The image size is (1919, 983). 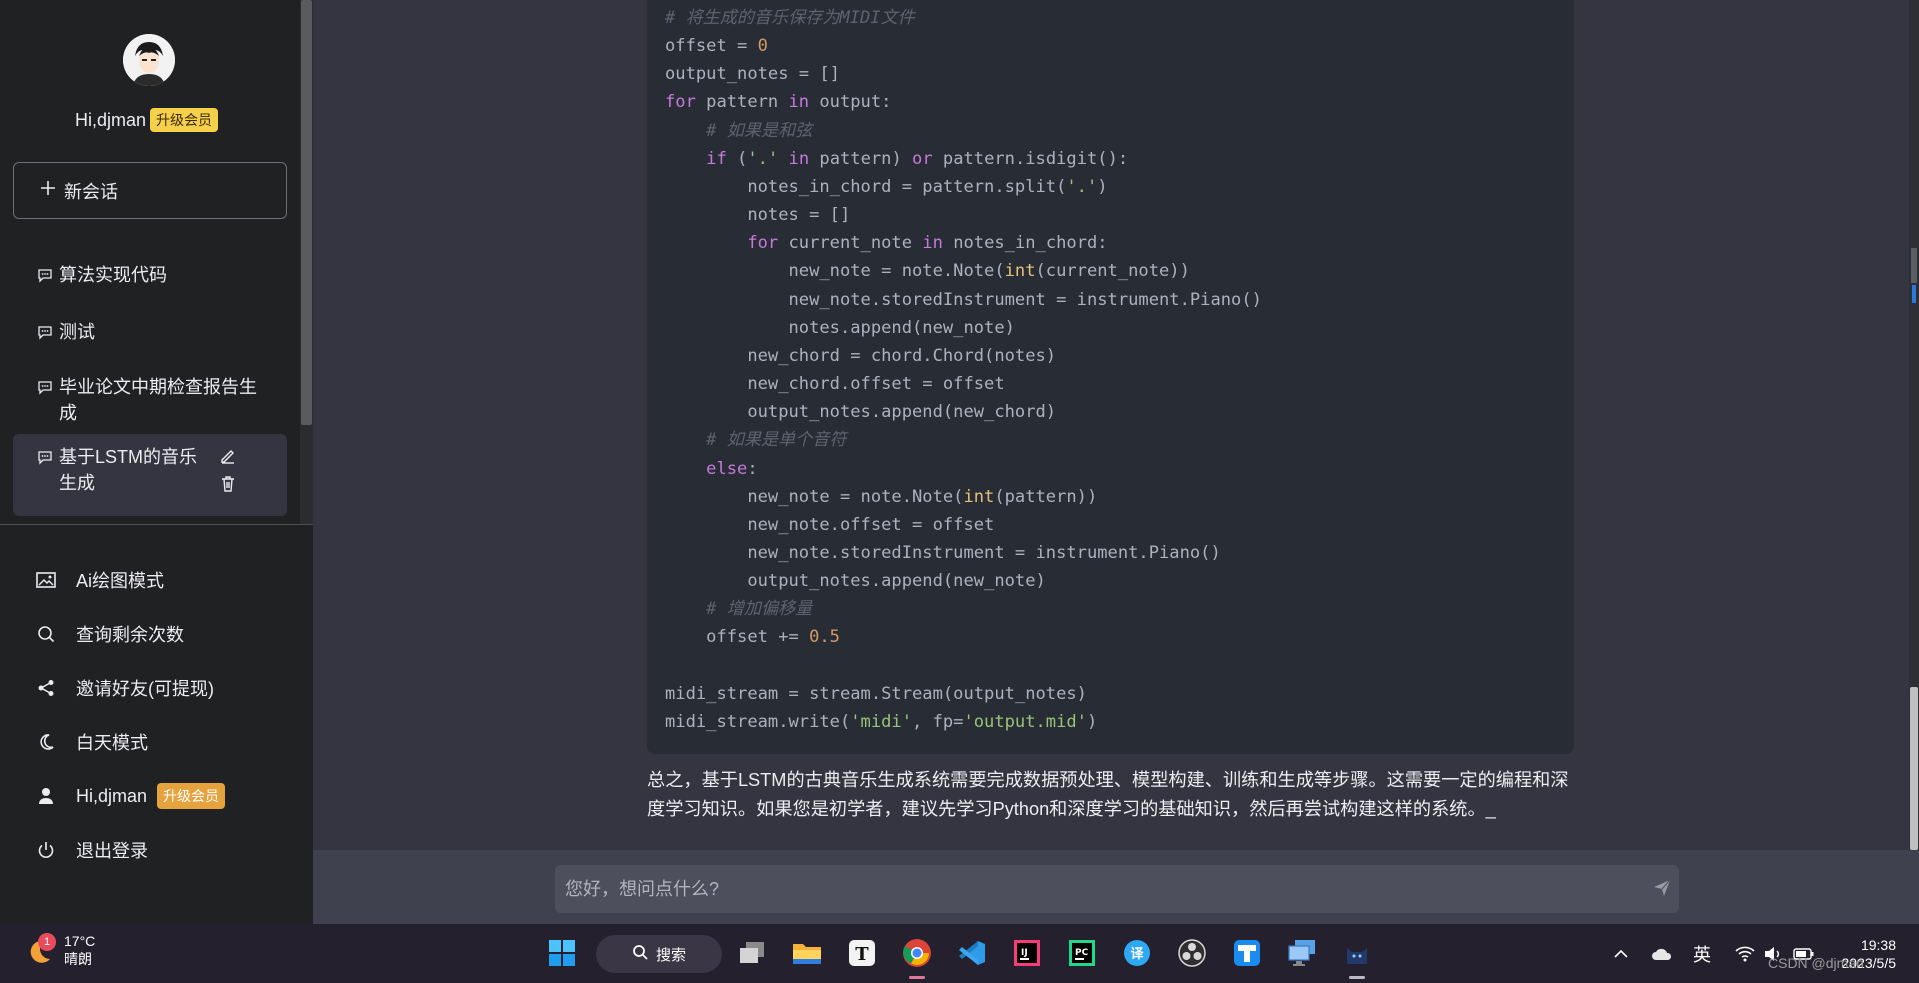 I want to click on code-line: output_notes.append(new_chord), so click(x=861, y=412).